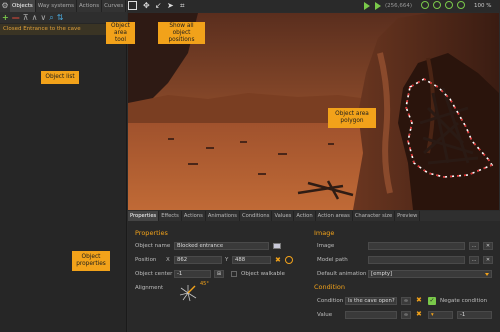 Image resolution: width=500 pixels, height=332 pixels. What do you see at coordinates (154, 274) in the screenshot?
I see `object-center-label: Object center` at bounding box center [154, 274].